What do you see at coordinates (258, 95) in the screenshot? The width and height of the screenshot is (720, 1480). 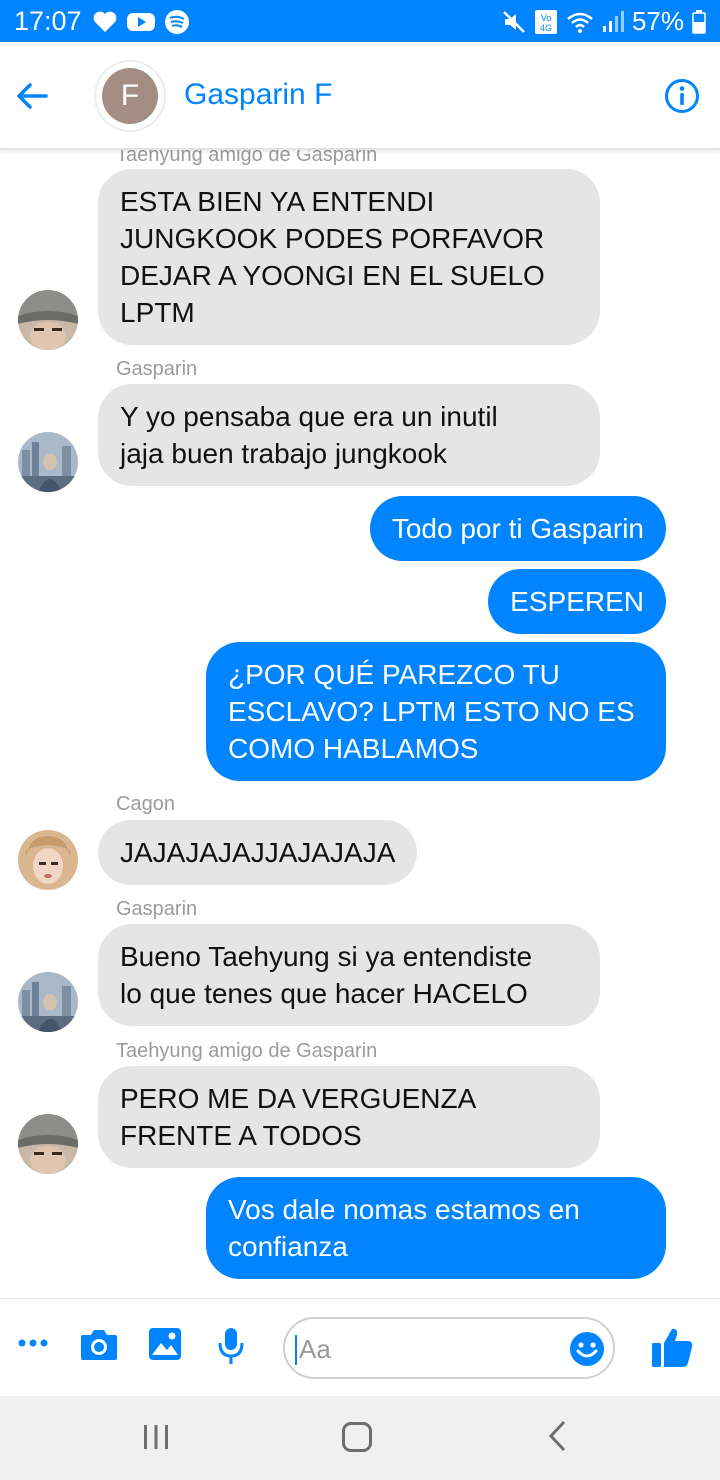 I see `conversation-title: Gasparin F` at bounding box center [258, 95].